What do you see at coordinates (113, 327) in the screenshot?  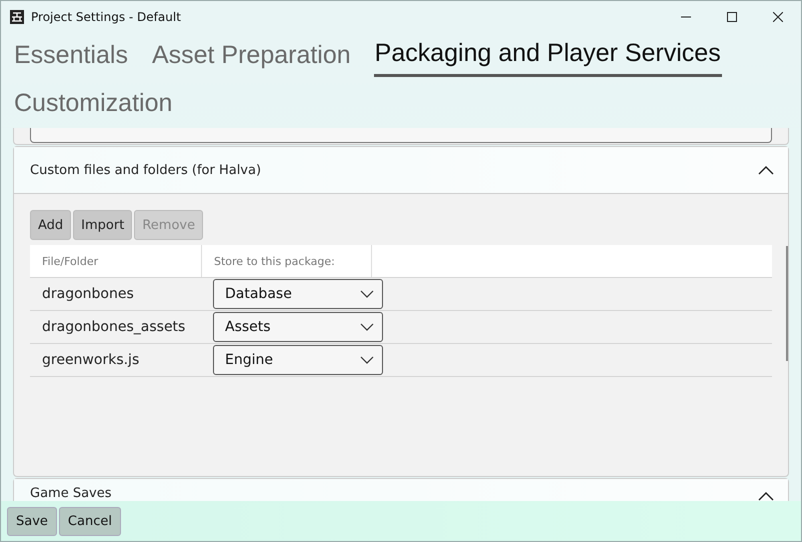 I see `table-cell-text: dragonbones_assets` at bounding box center [113, 327].